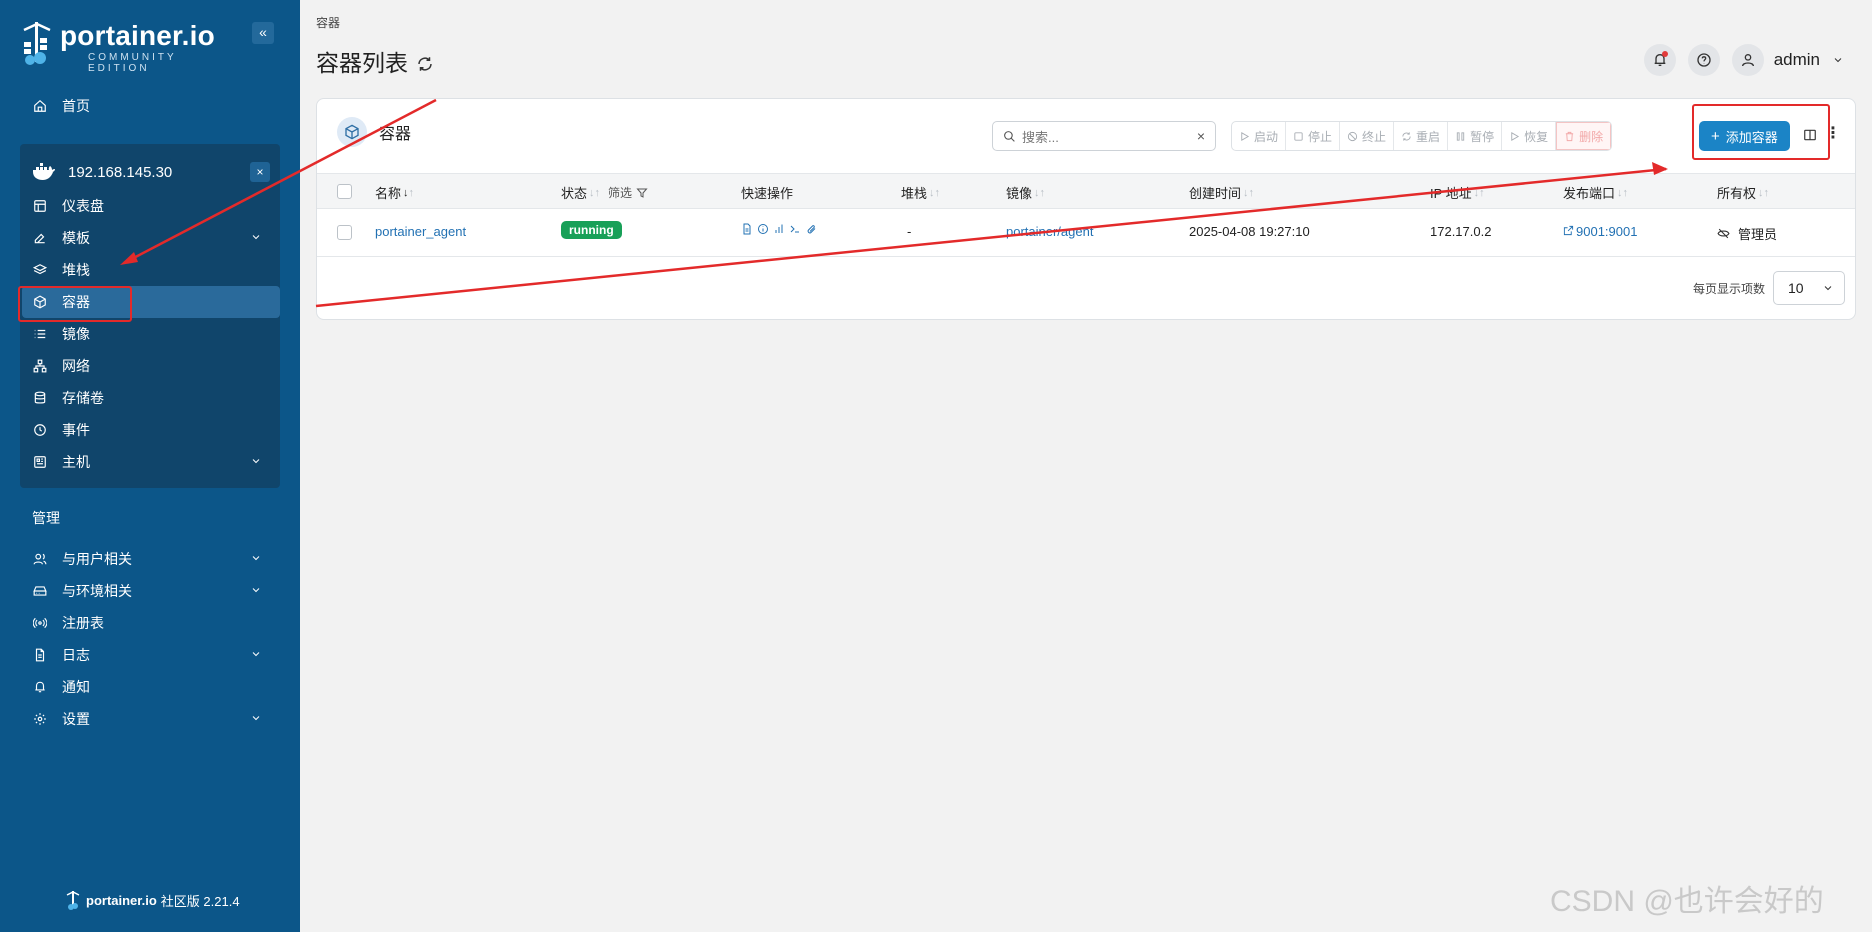 The image size is (1872, 932). What do you see at coordinates (328, 22) in the screenshot?
I see `breadcrumb: 容器` at bounding box center [328, 22].